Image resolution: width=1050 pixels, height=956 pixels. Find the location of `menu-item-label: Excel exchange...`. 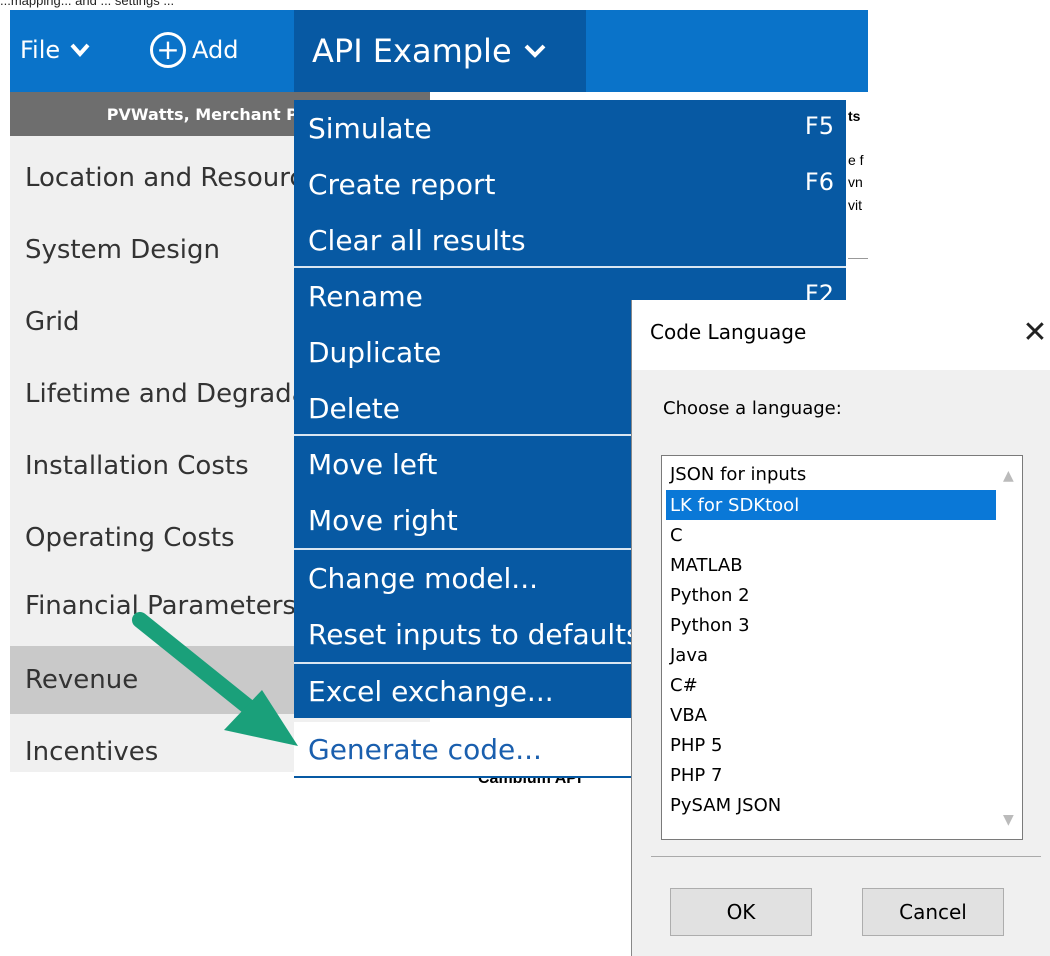

menu-item-label: Excel exchange... is located at coordinates (431, 691).